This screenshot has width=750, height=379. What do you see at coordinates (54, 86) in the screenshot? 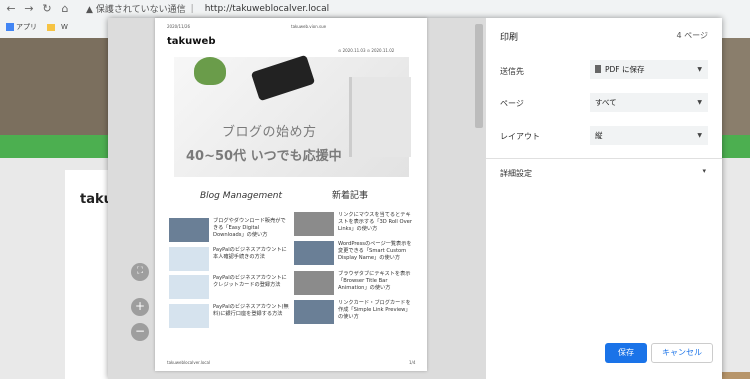
I see `background-keyboard-image` at bounding box center [54, 86].